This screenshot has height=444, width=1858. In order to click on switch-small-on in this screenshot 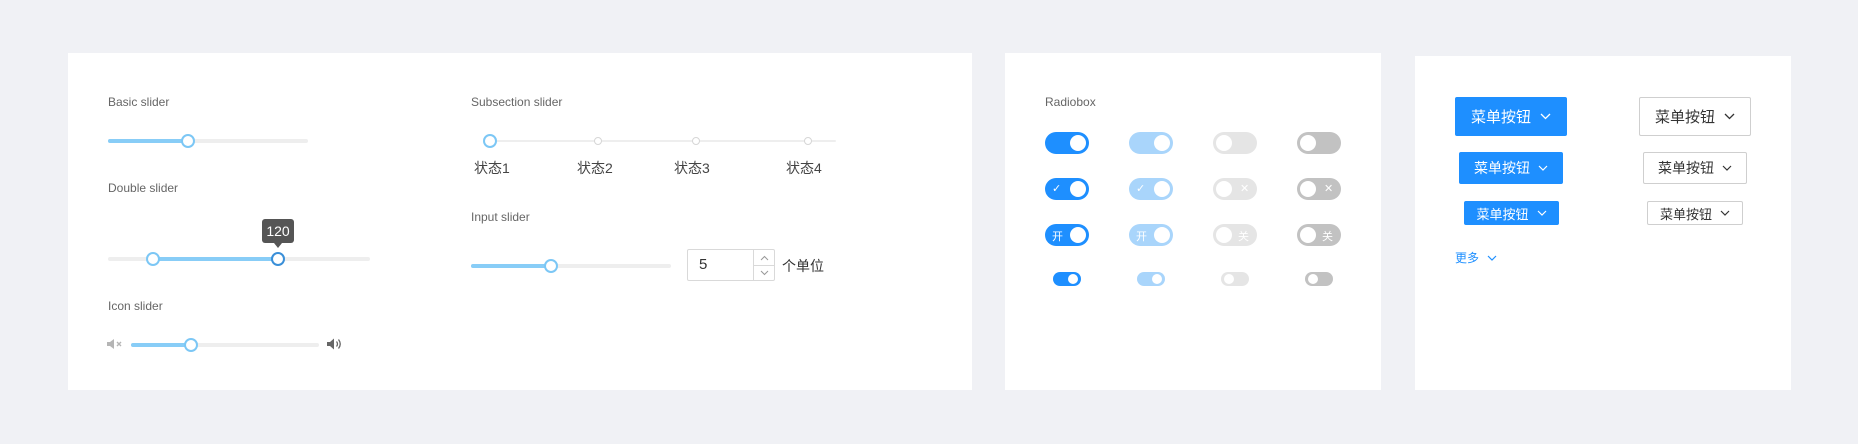, I will do `click(1067, 279)`.